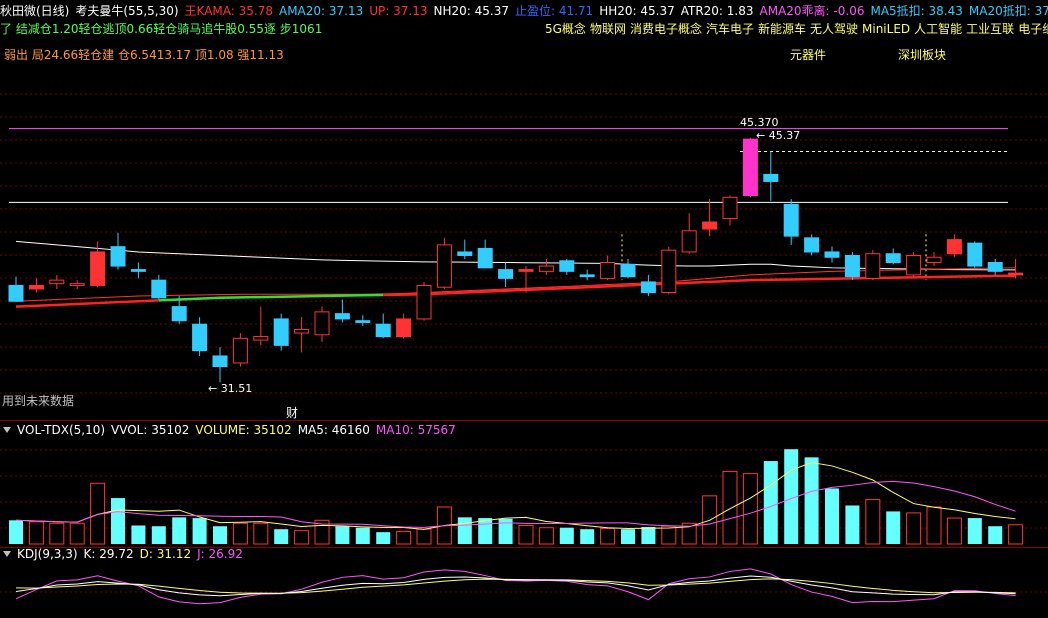  What do you see at coordinates (759, 122) in the screenshot?
I see `high-price-label: 45.370` at bounding box center [759, 122].